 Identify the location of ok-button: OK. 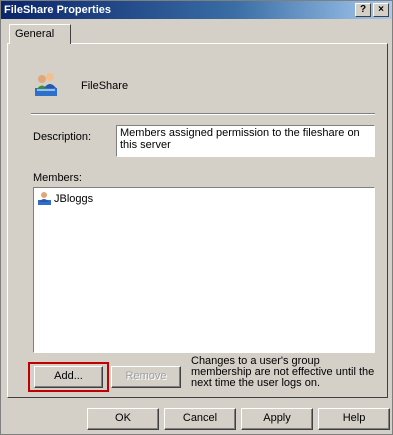
(123, 419).